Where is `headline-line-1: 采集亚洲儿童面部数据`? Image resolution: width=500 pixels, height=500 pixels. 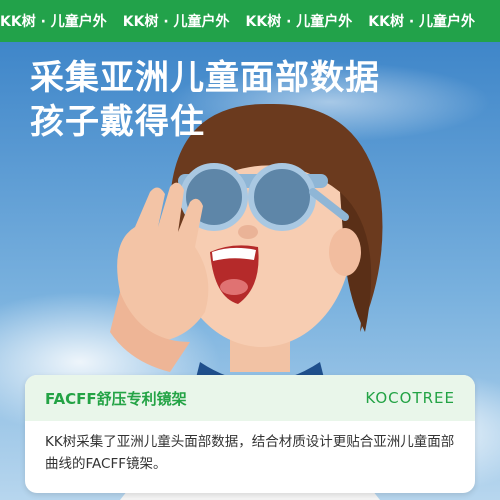 headline-line-1: 采集亚洲儿童面部数据 is located at coordinates (205, 78).